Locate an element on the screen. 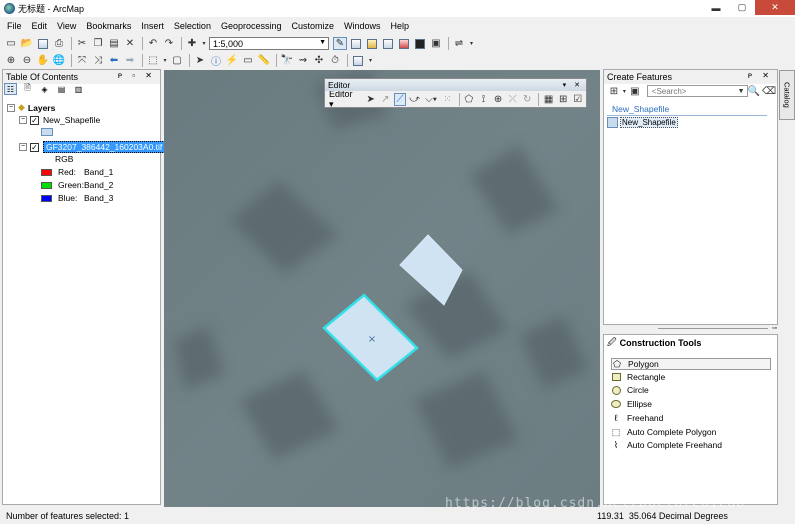  fixed-zoom-out-icon: ⤨ is located at coordinates (98, 60).